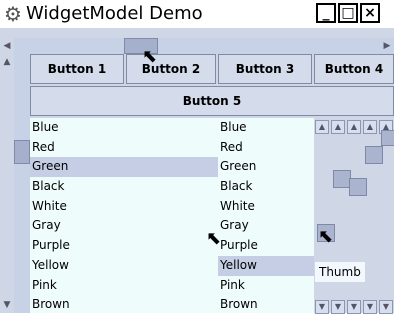  I want to click on button-4: Button 4, so click(354, 69).